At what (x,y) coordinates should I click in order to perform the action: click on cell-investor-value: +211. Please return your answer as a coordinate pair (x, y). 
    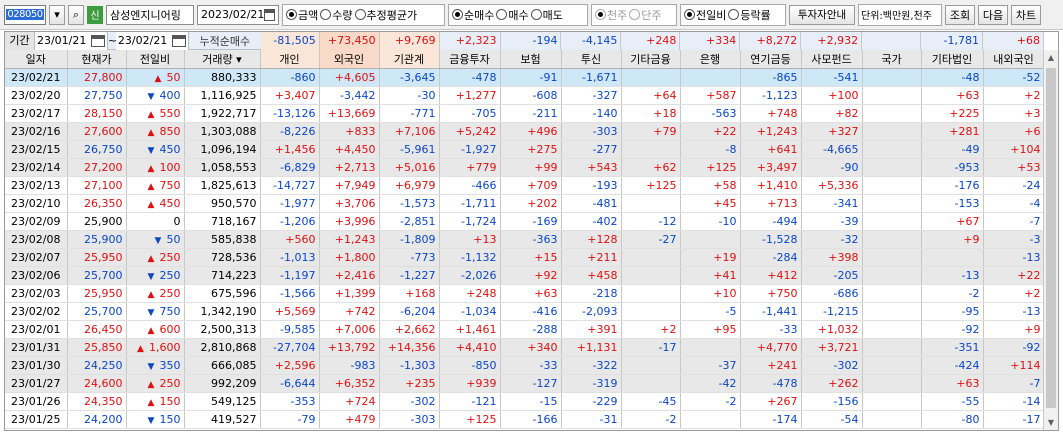
    Looking at the image, I should click on (591, 257).